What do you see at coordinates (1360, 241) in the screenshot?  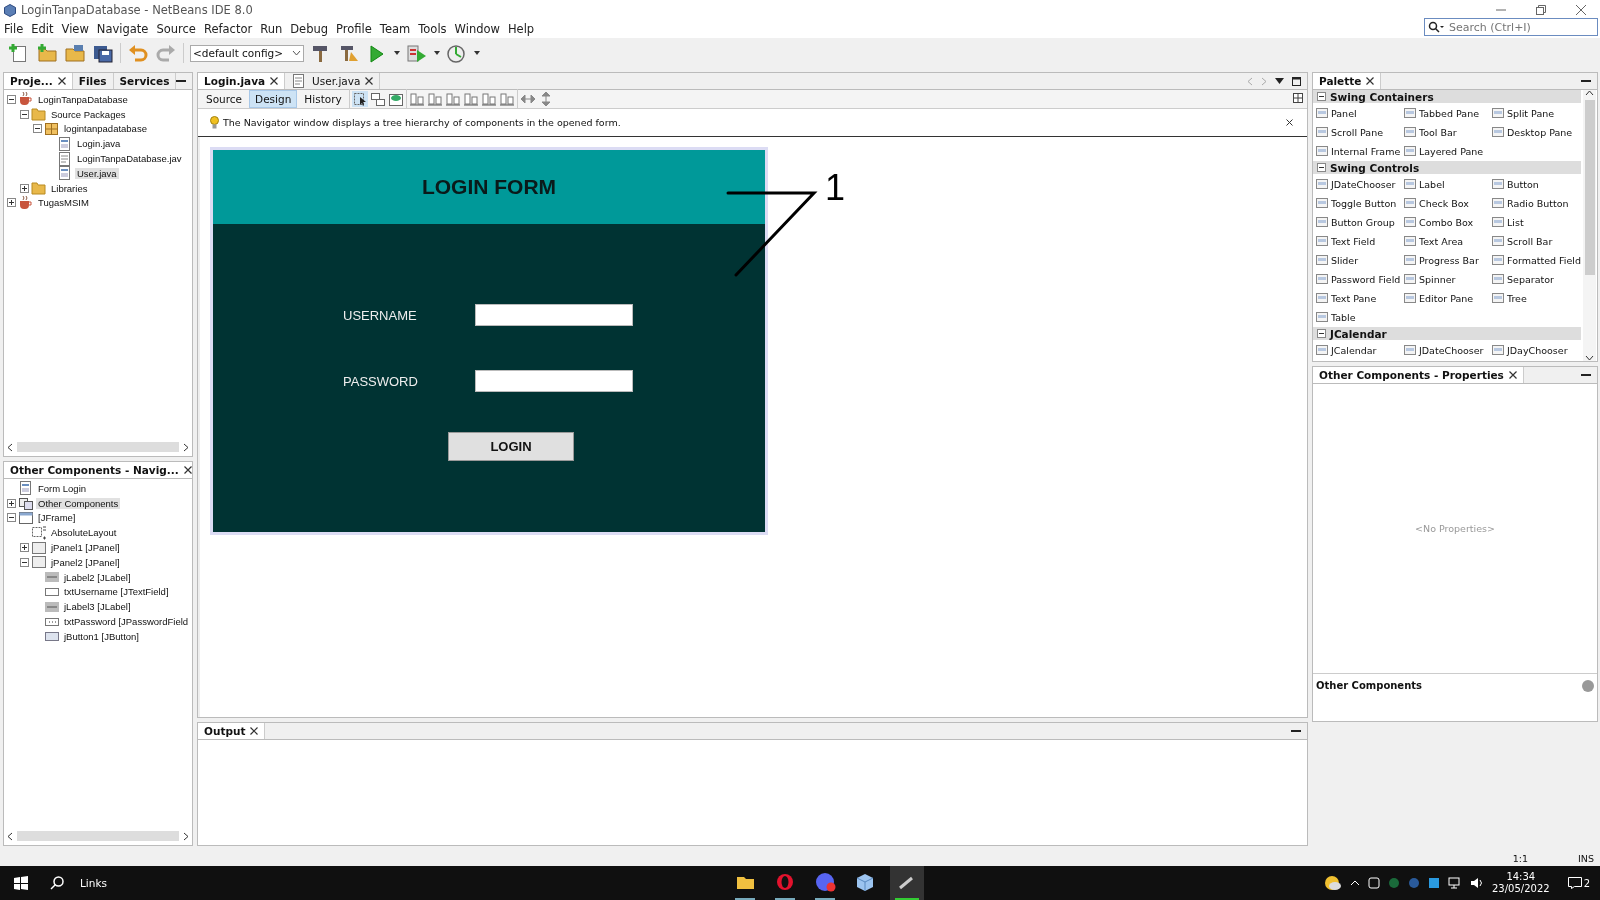 I see `palette-item: Text Field` at bounding box center [1360, 241].